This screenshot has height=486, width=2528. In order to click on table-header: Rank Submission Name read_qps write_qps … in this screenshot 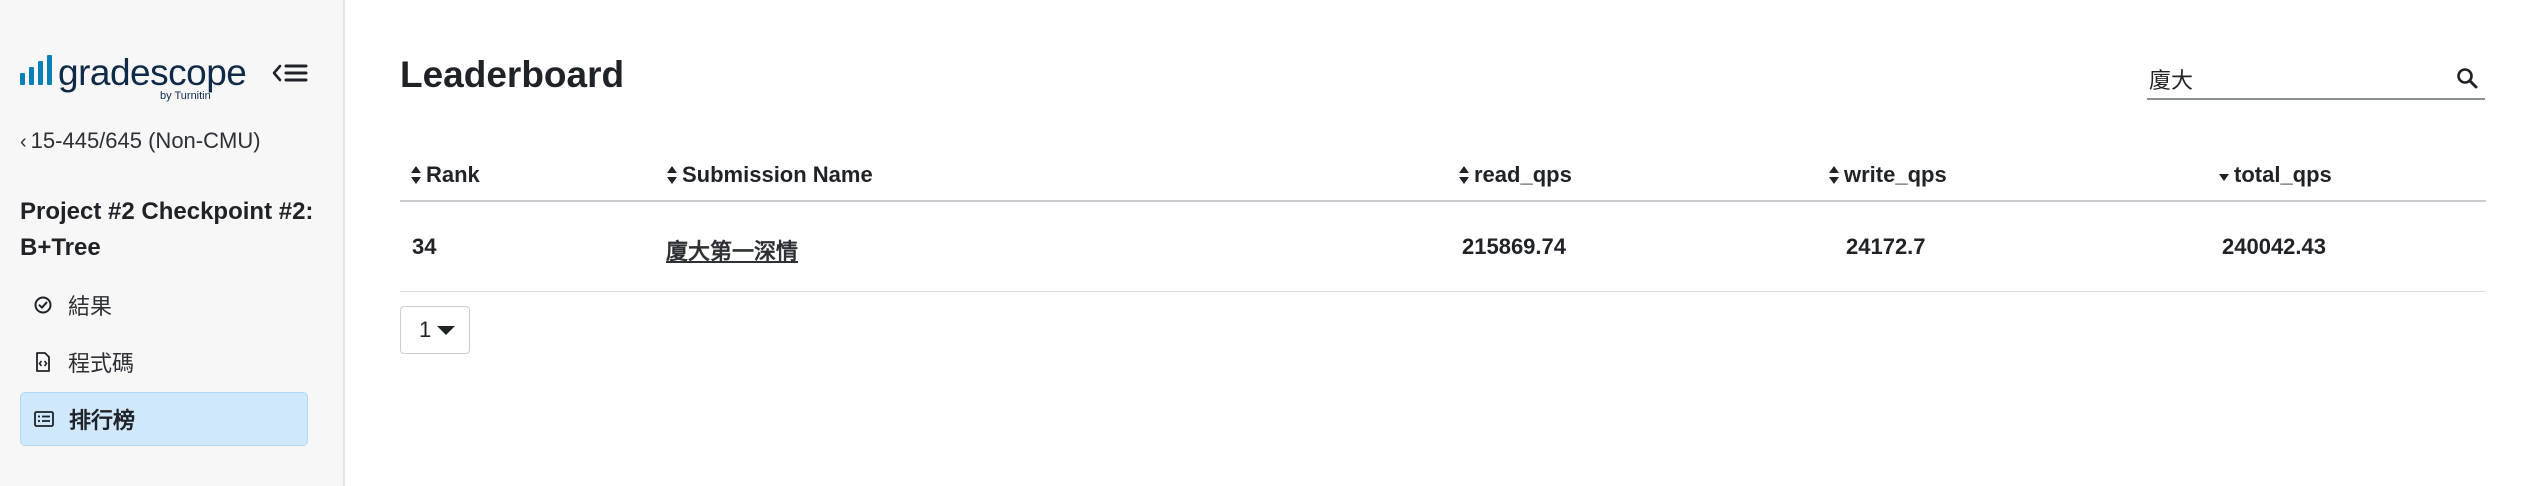, I will do `click(1443, 179)`.